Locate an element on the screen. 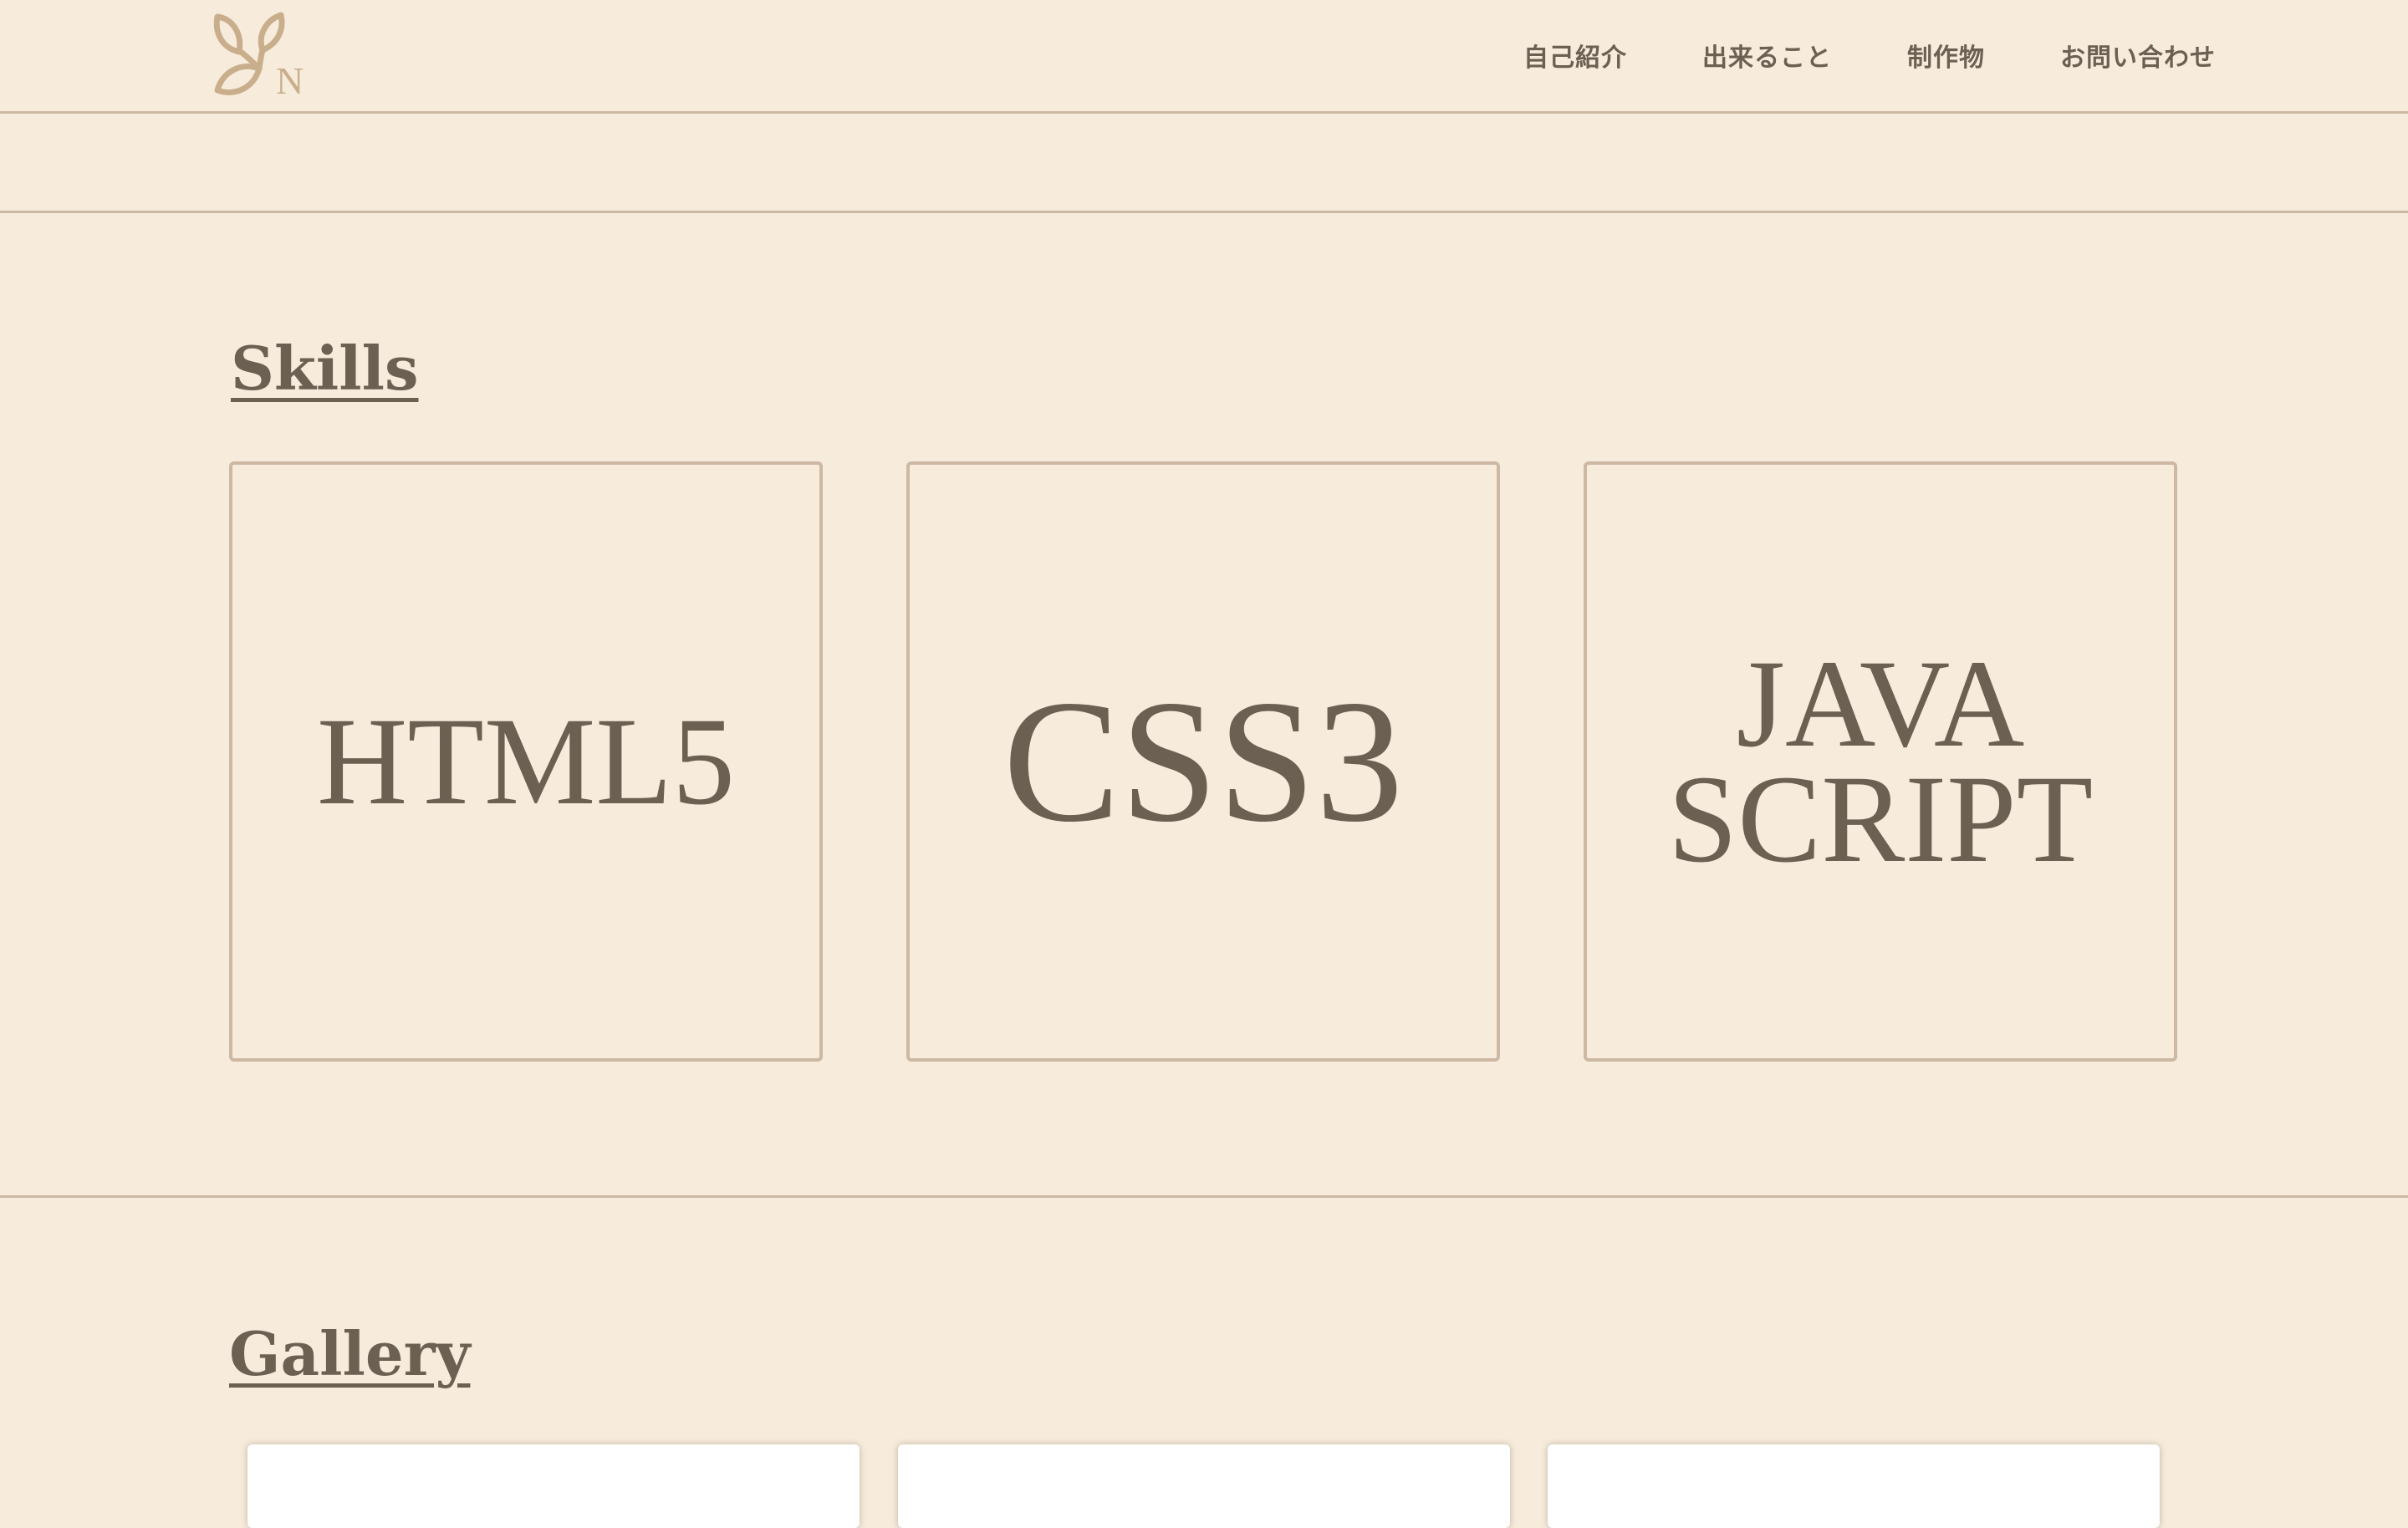  skill-label-line: HTML5 is located at coordinates (526, 761).